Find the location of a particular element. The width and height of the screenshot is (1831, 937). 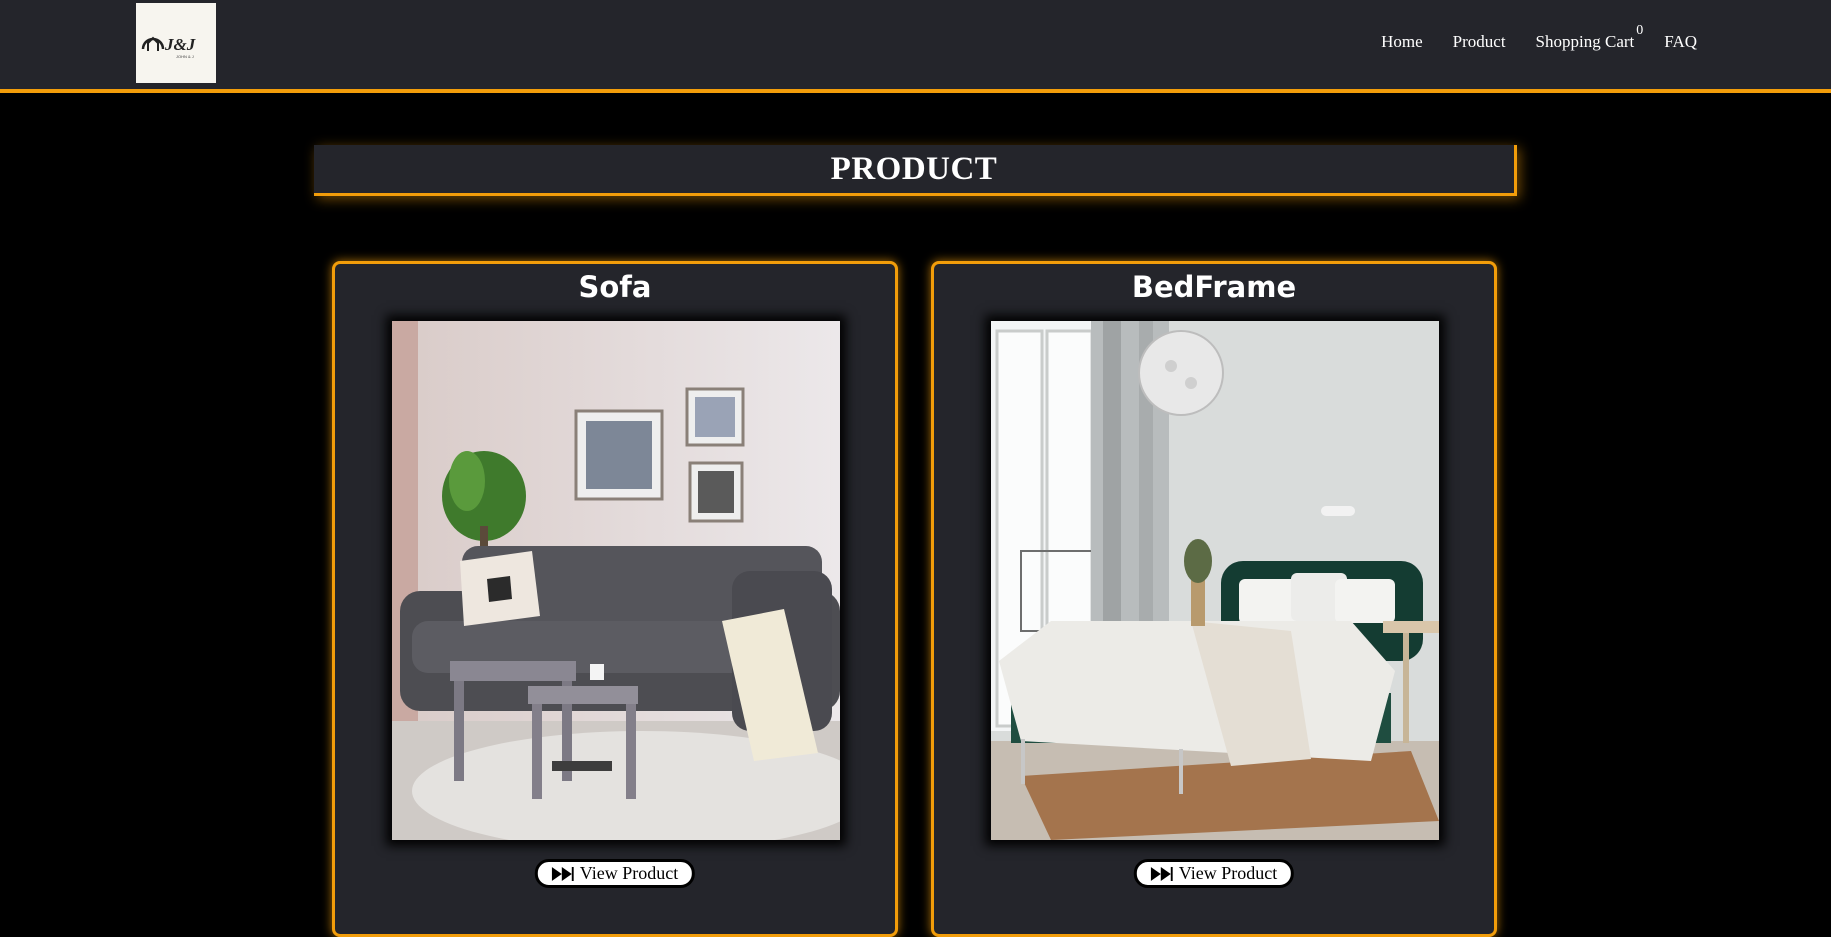

product-image-sofa is located at coordinates (616, 580).